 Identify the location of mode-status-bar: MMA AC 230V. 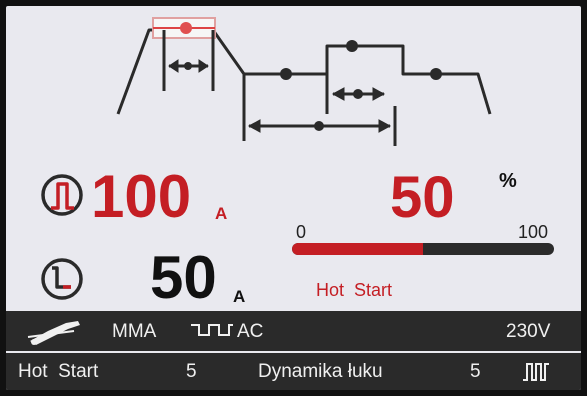
(293, 331).